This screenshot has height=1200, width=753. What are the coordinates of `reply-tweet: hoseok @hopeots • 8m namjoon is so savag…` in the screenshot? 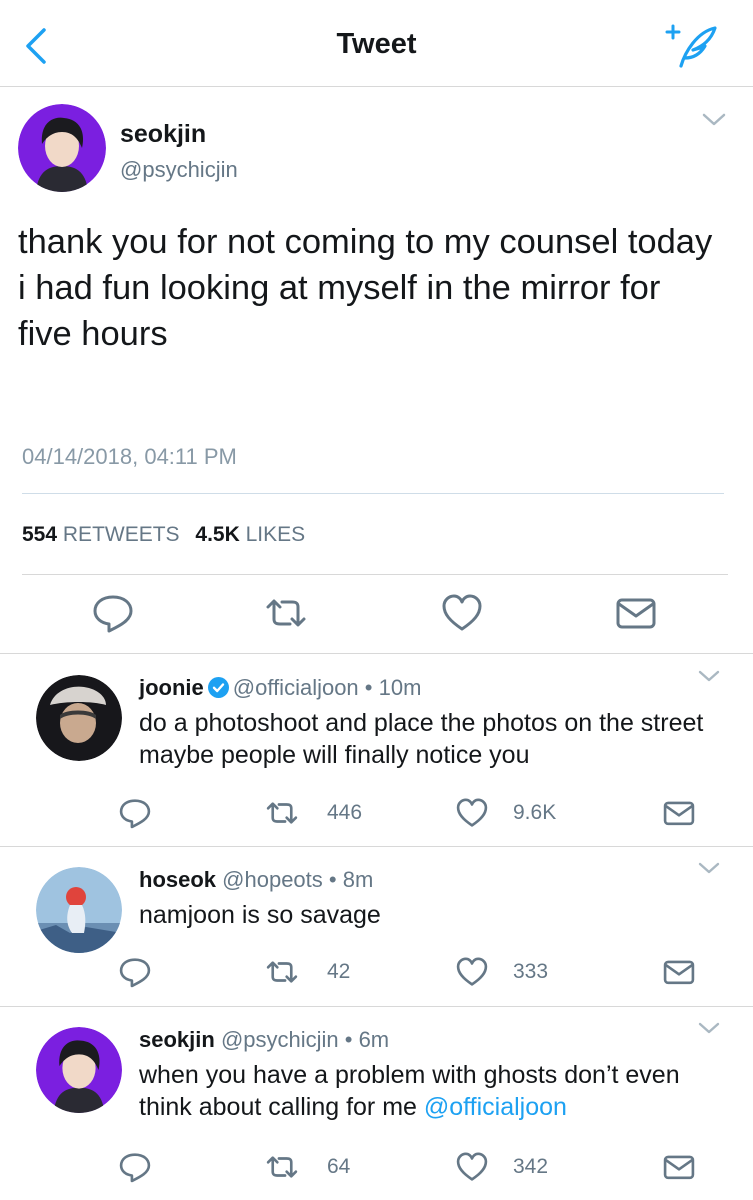 It's located at (376, 927).